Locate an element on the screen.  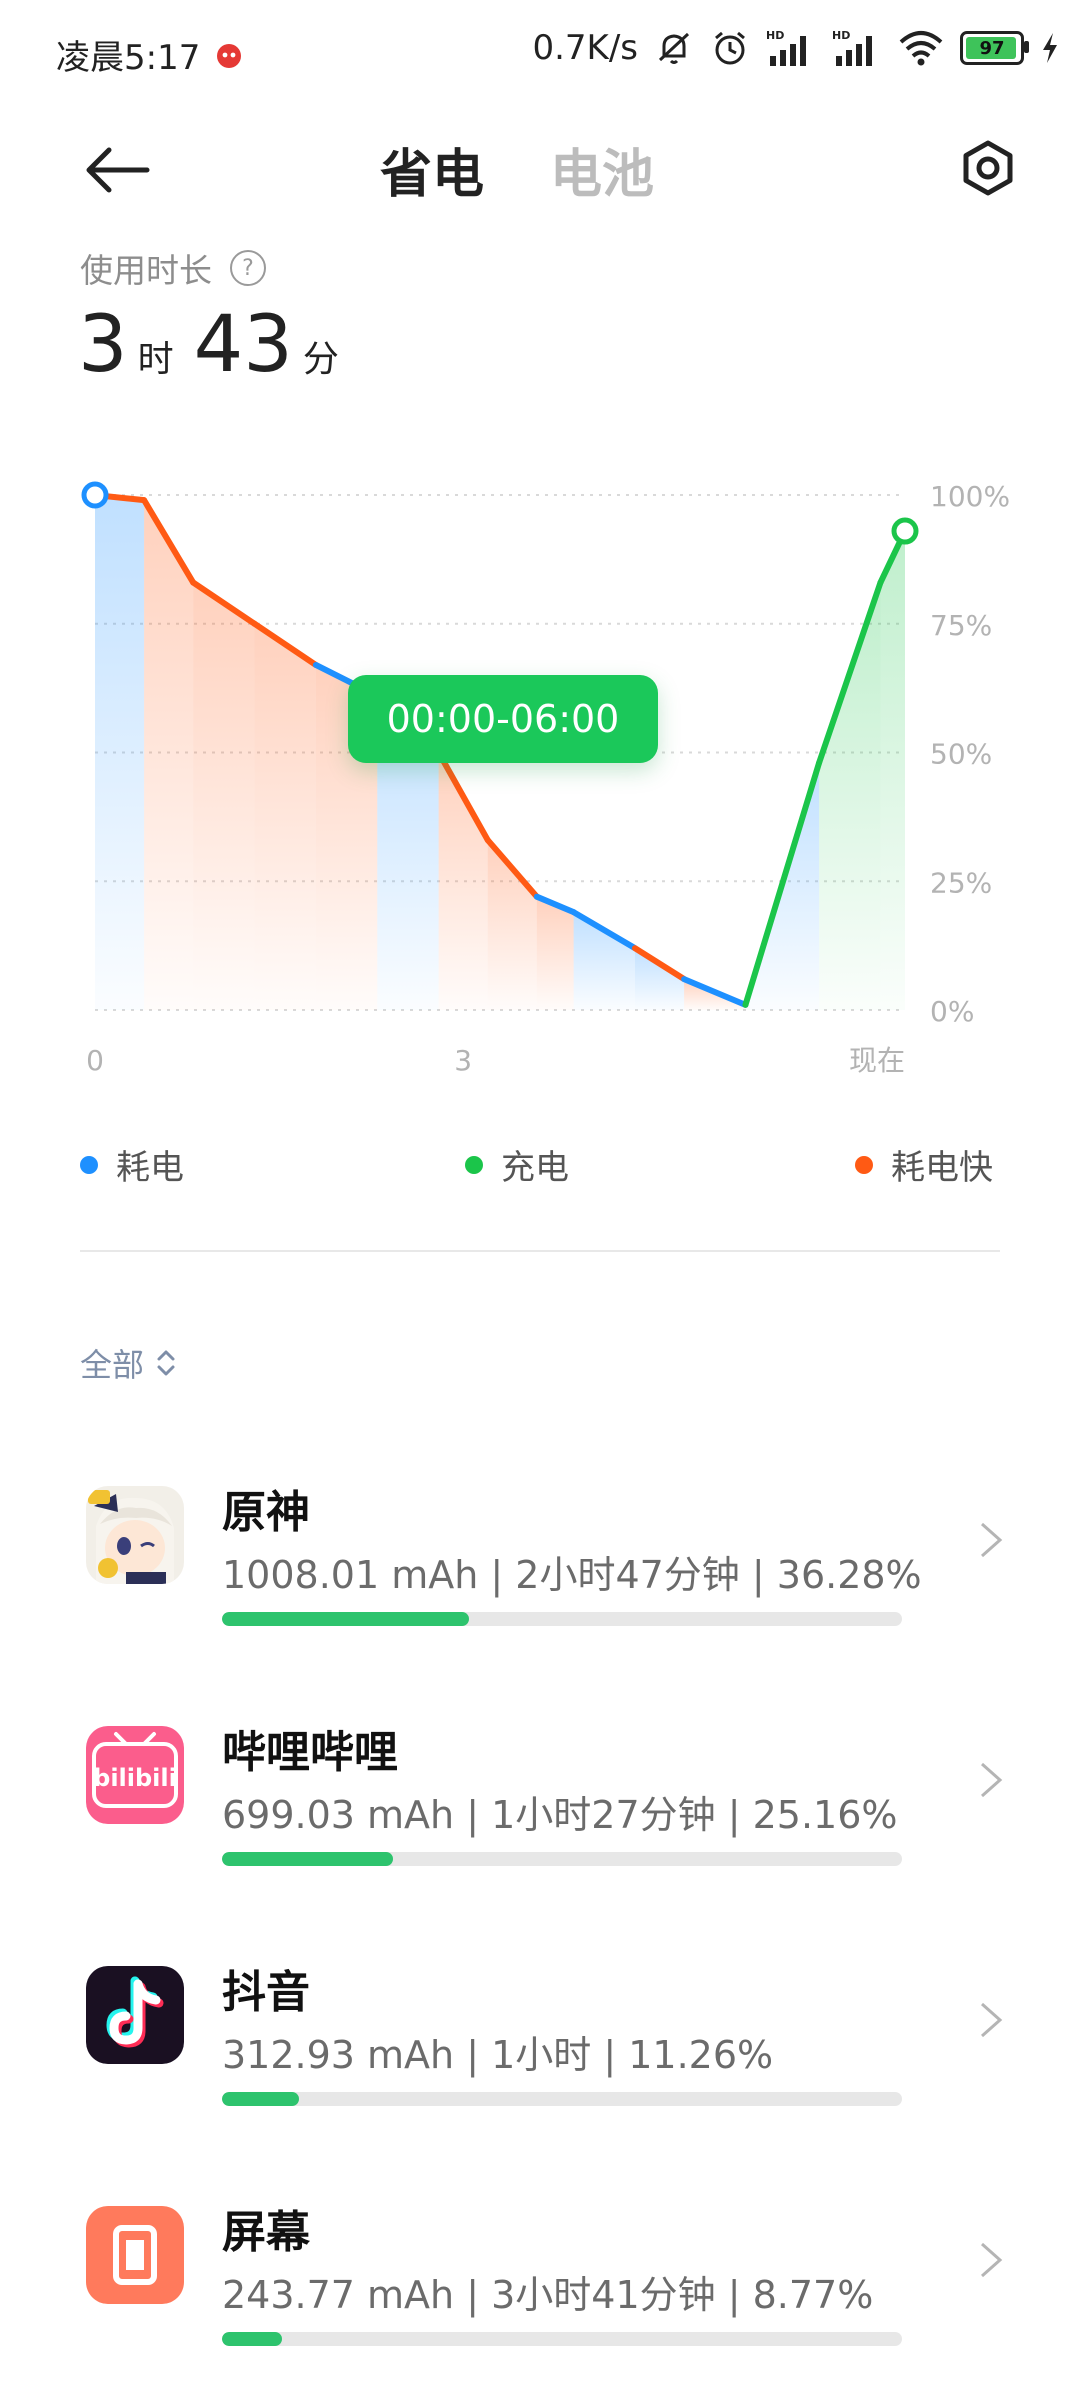
usage-hours: 3 is located at coordinates (103, 345).